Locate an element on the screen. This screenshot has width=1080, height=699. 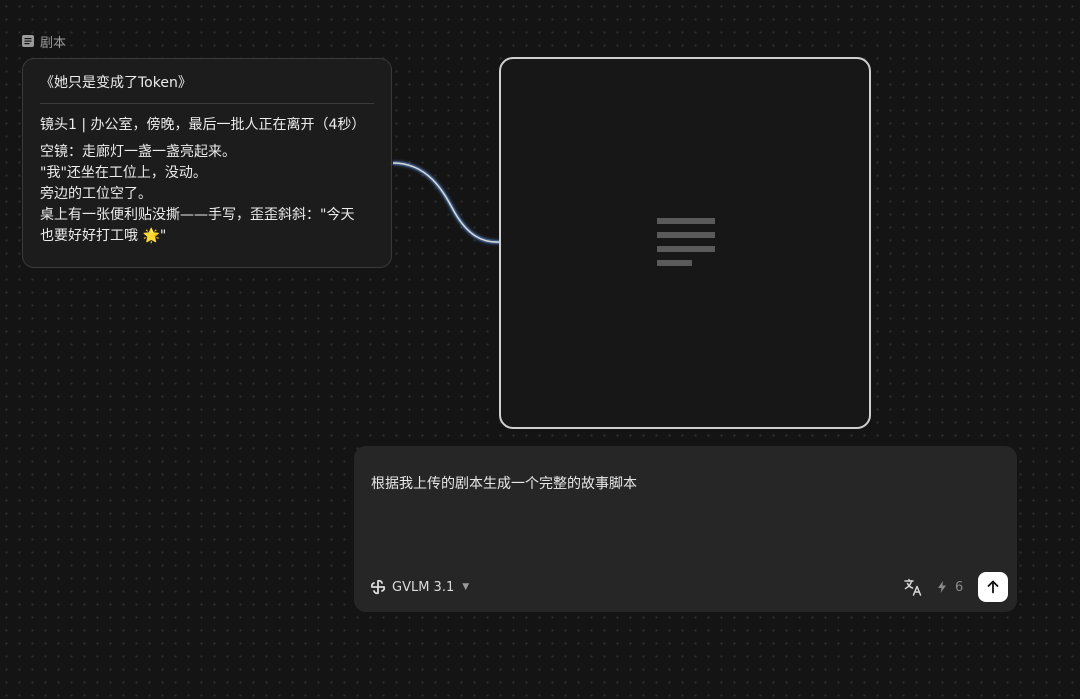
prompt-panel: 根据我上传的剧本生成一个完整的故事脚本 GVLM 3.1 ▼ 6 is located at coordinates (685, 529).